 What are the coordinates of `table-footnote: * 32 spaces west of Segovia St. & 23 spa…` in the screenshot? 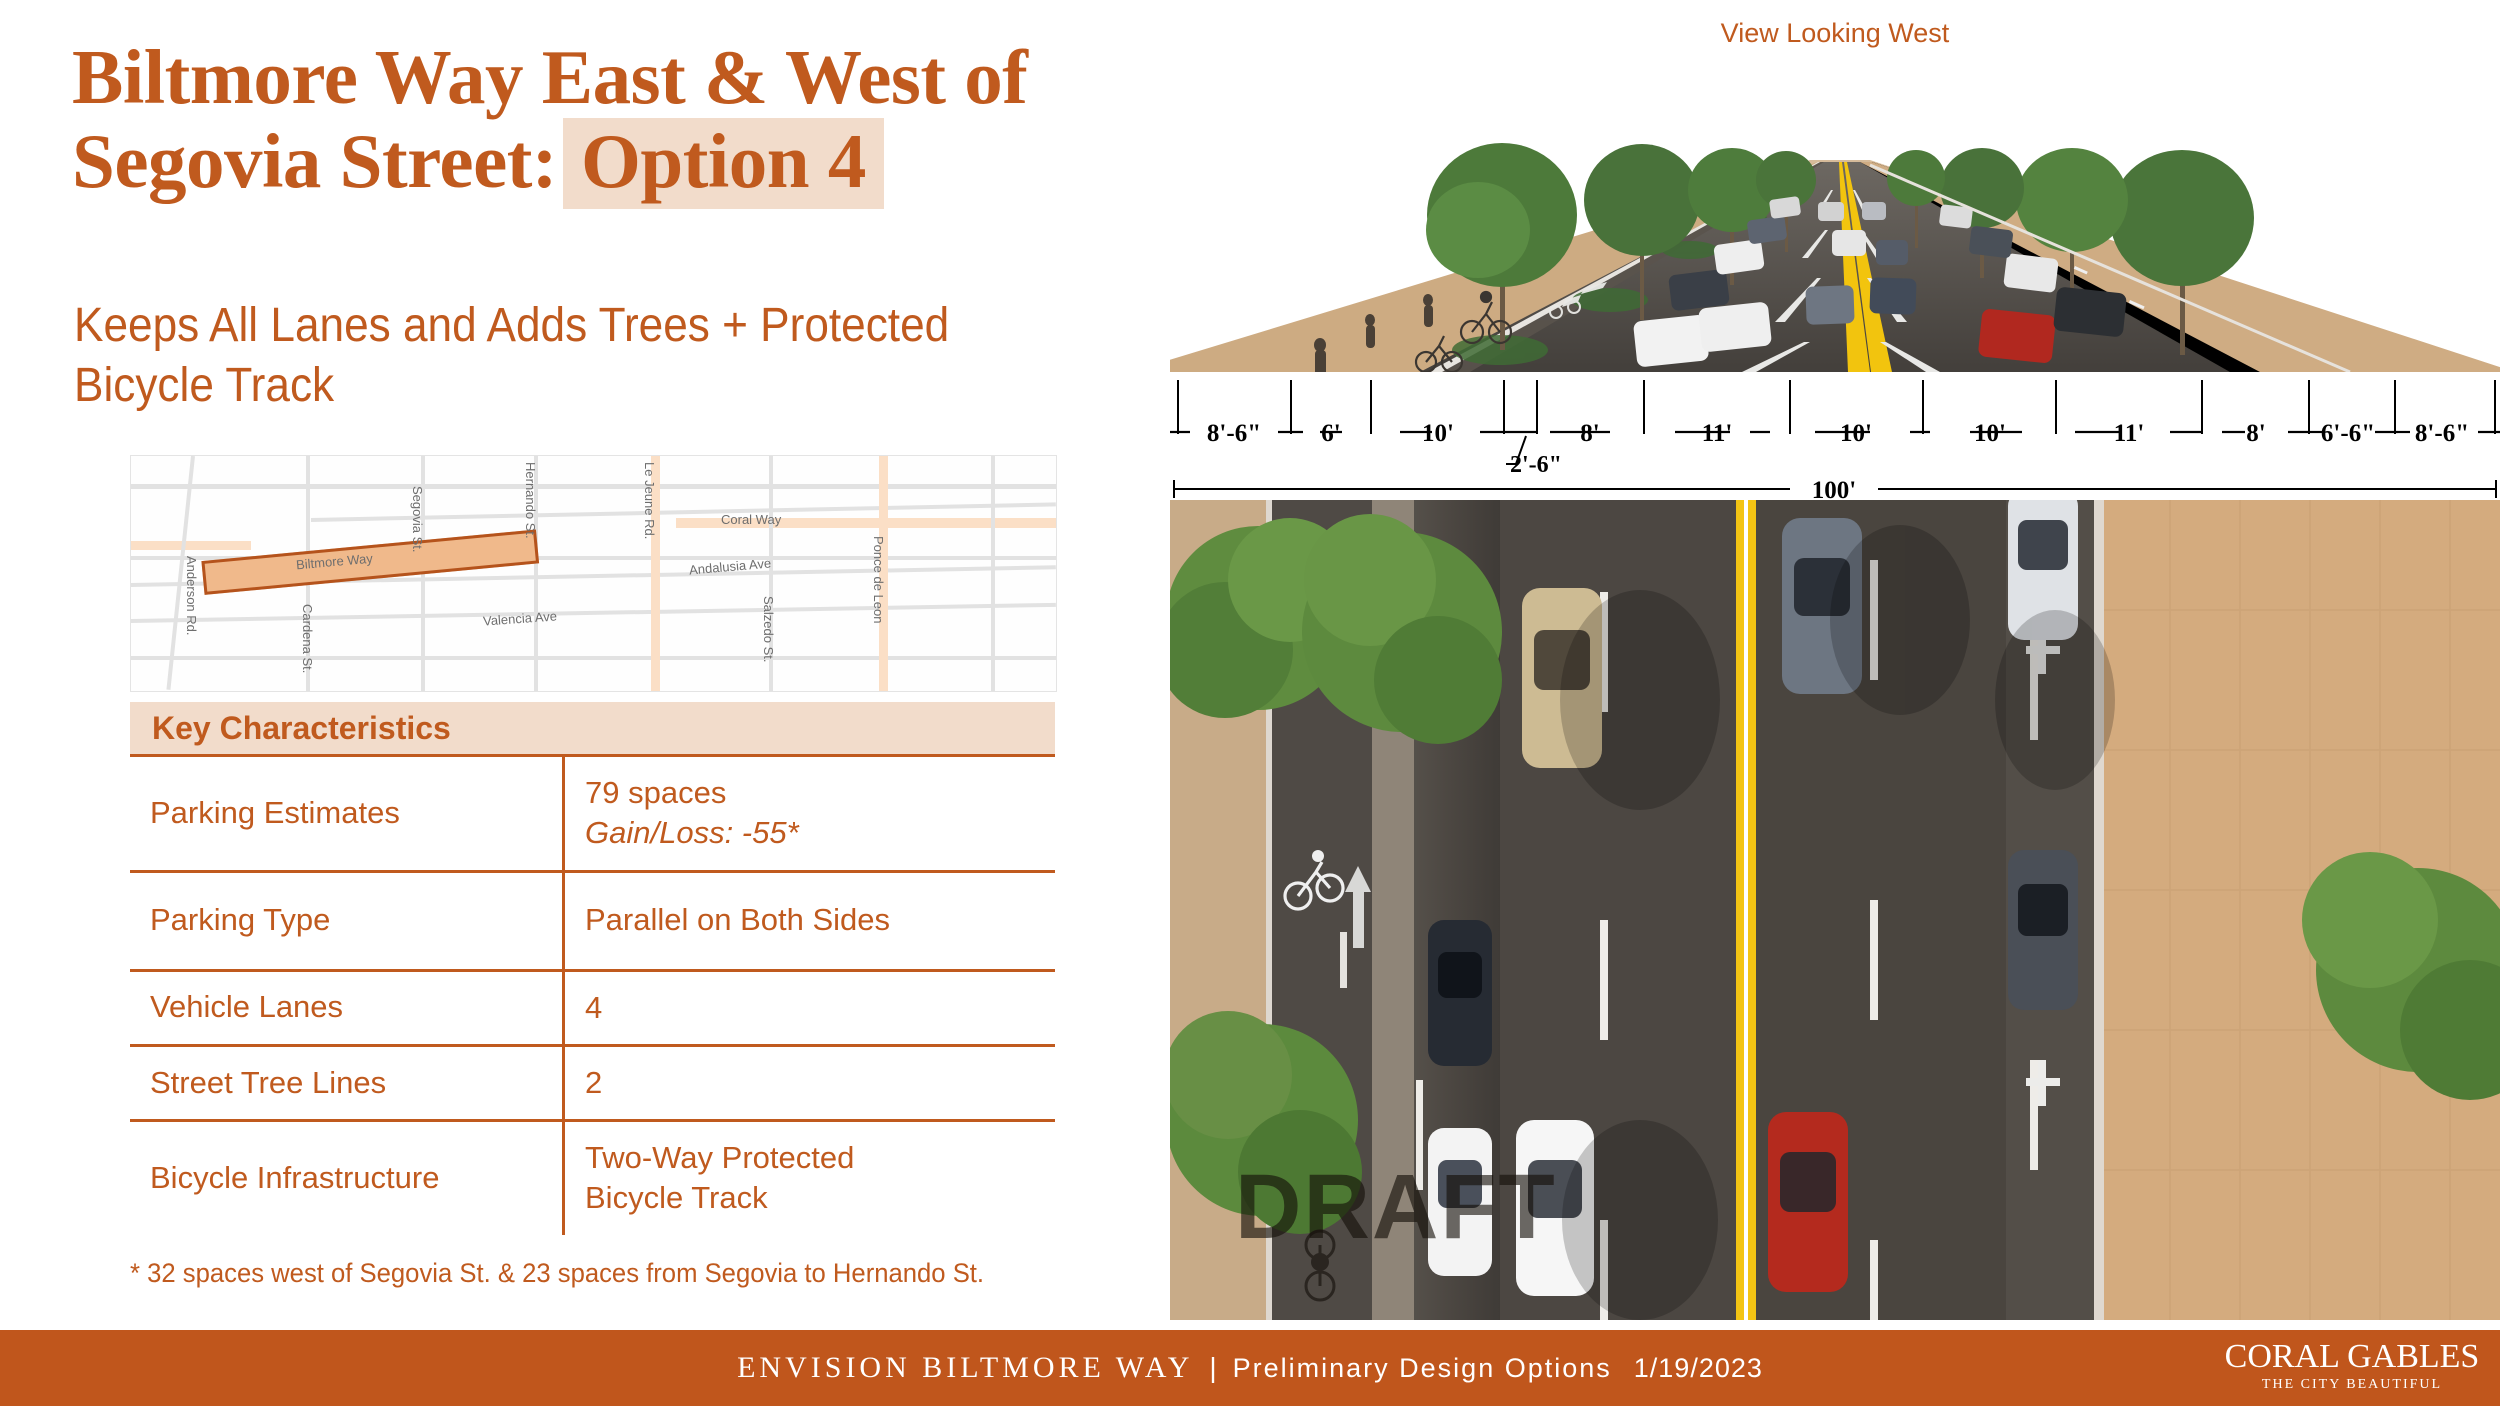 It's located at (557, 1273).